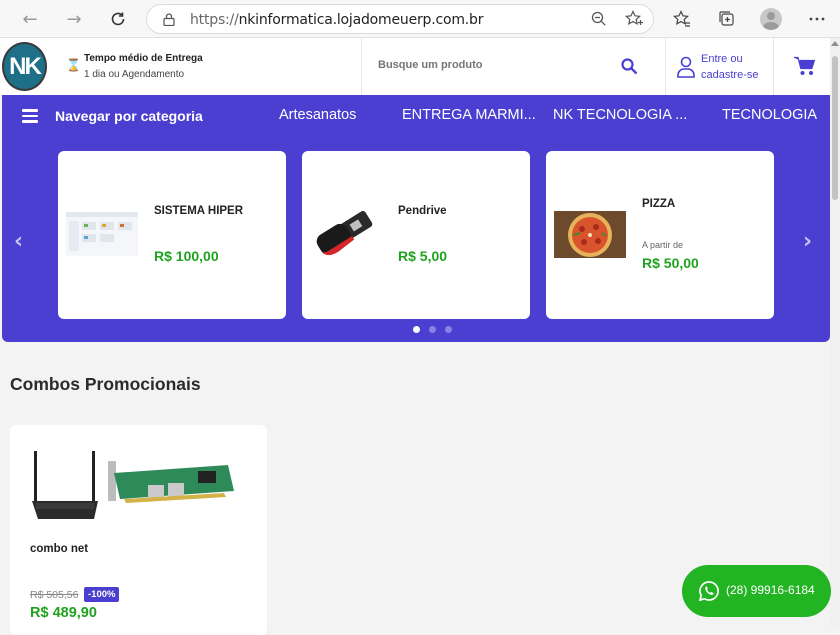 This screenshot has width=840, height=635. Describe the element at coordinates (663, 245) in the screenshot. I see `price-prefix: A partir de` at that location.